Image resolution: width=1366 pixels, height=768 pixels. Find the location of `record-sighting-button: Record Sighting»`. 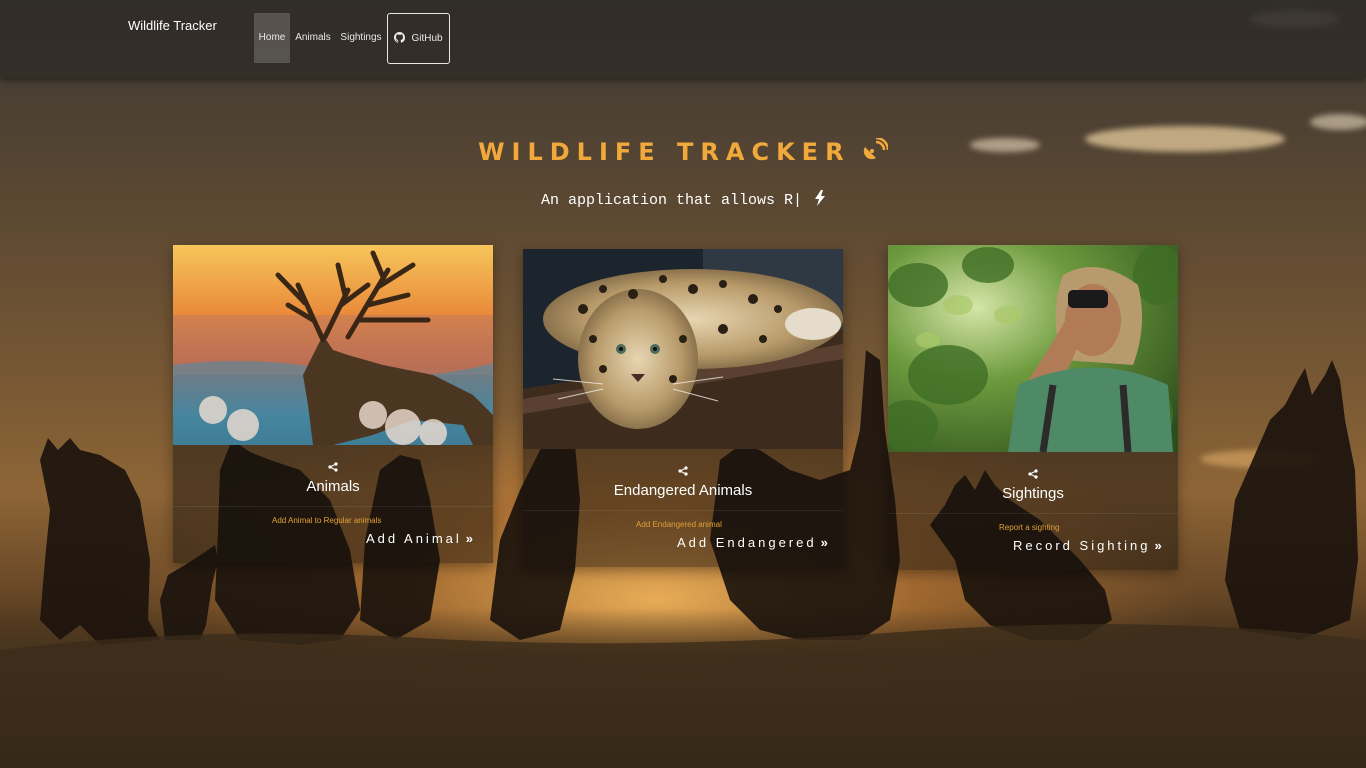

record-sighting-button: Record Sighting» is located at coordinates (1087, 545).